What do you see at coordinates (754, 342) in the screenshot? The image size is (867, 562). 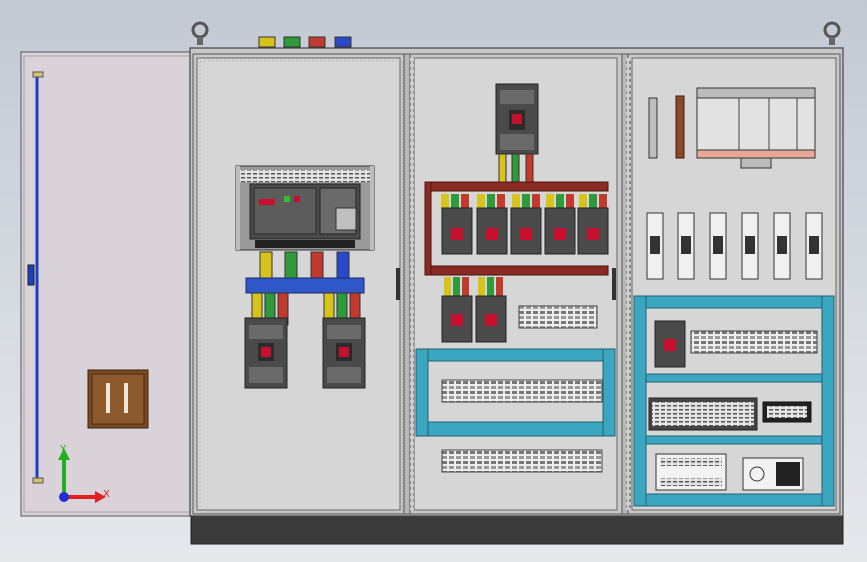 I see `control-terminal-strip` at bounding box center [754, 342].